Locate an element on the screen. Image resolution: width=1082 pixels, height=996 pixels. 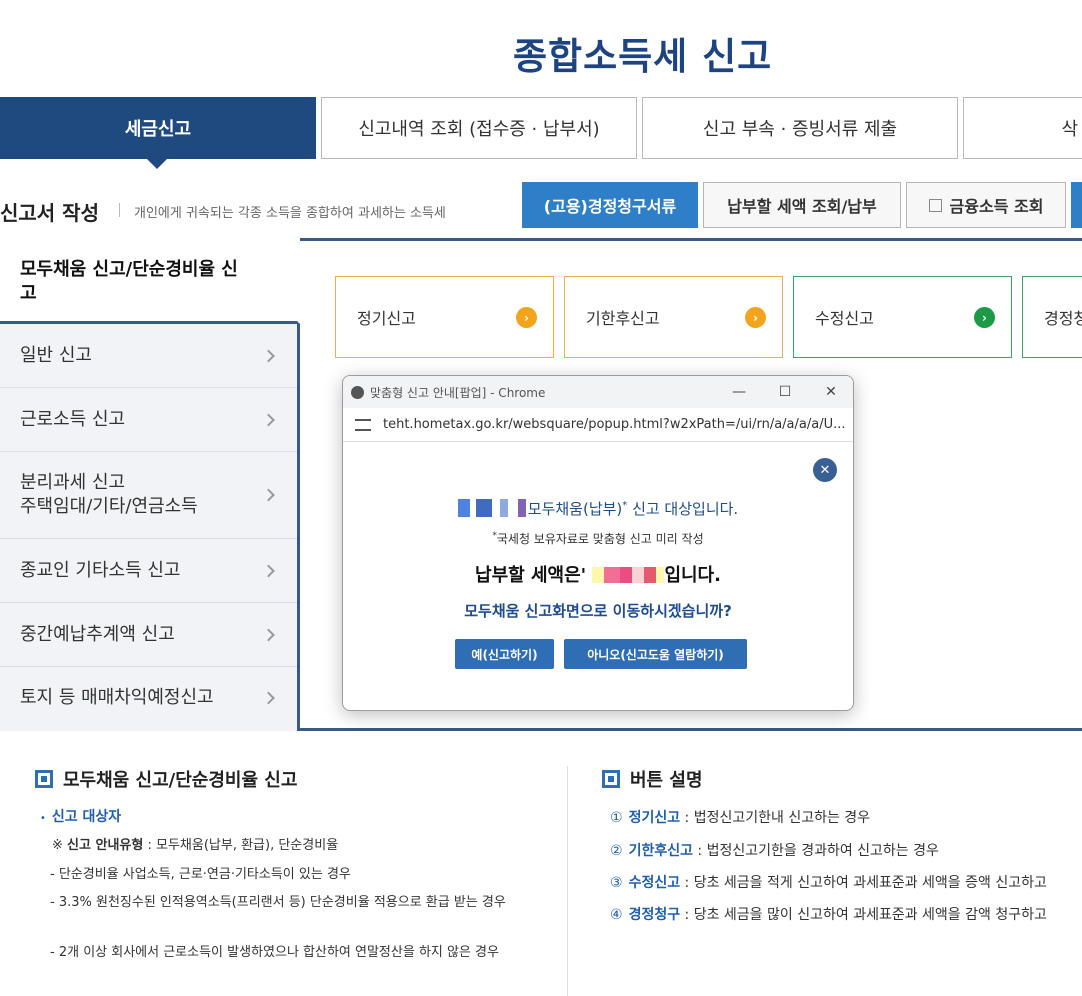
side-item-label: 일반 신고 is located at coordinates (56, 355).